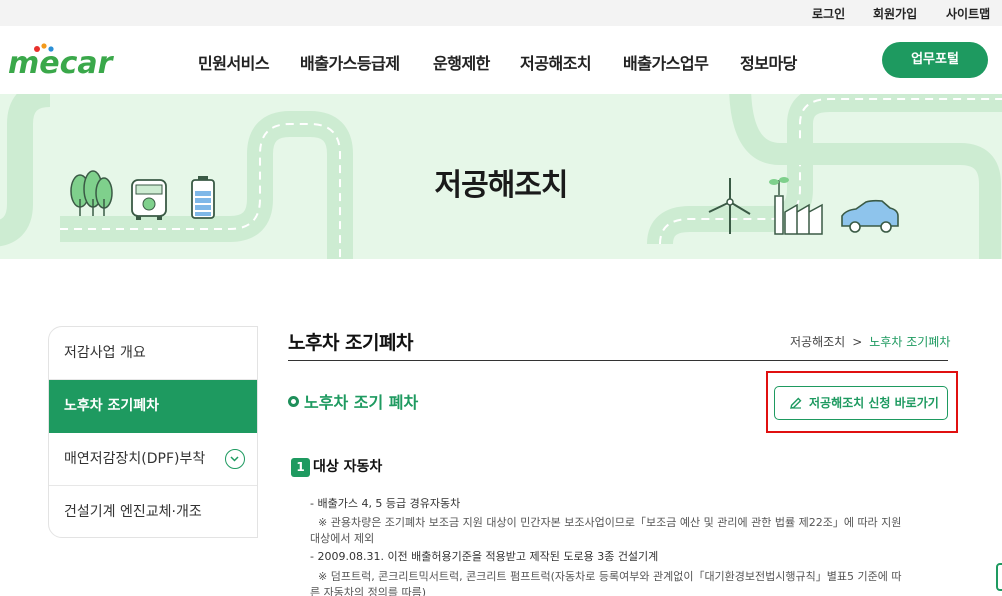 The width and height of the screenshot is (1002, 596). What do you see at coordinates (112, 406) in the screenshot?
I see `sidebar-item-label: 노후차 조기폐차` at bounding box center [112, 406].